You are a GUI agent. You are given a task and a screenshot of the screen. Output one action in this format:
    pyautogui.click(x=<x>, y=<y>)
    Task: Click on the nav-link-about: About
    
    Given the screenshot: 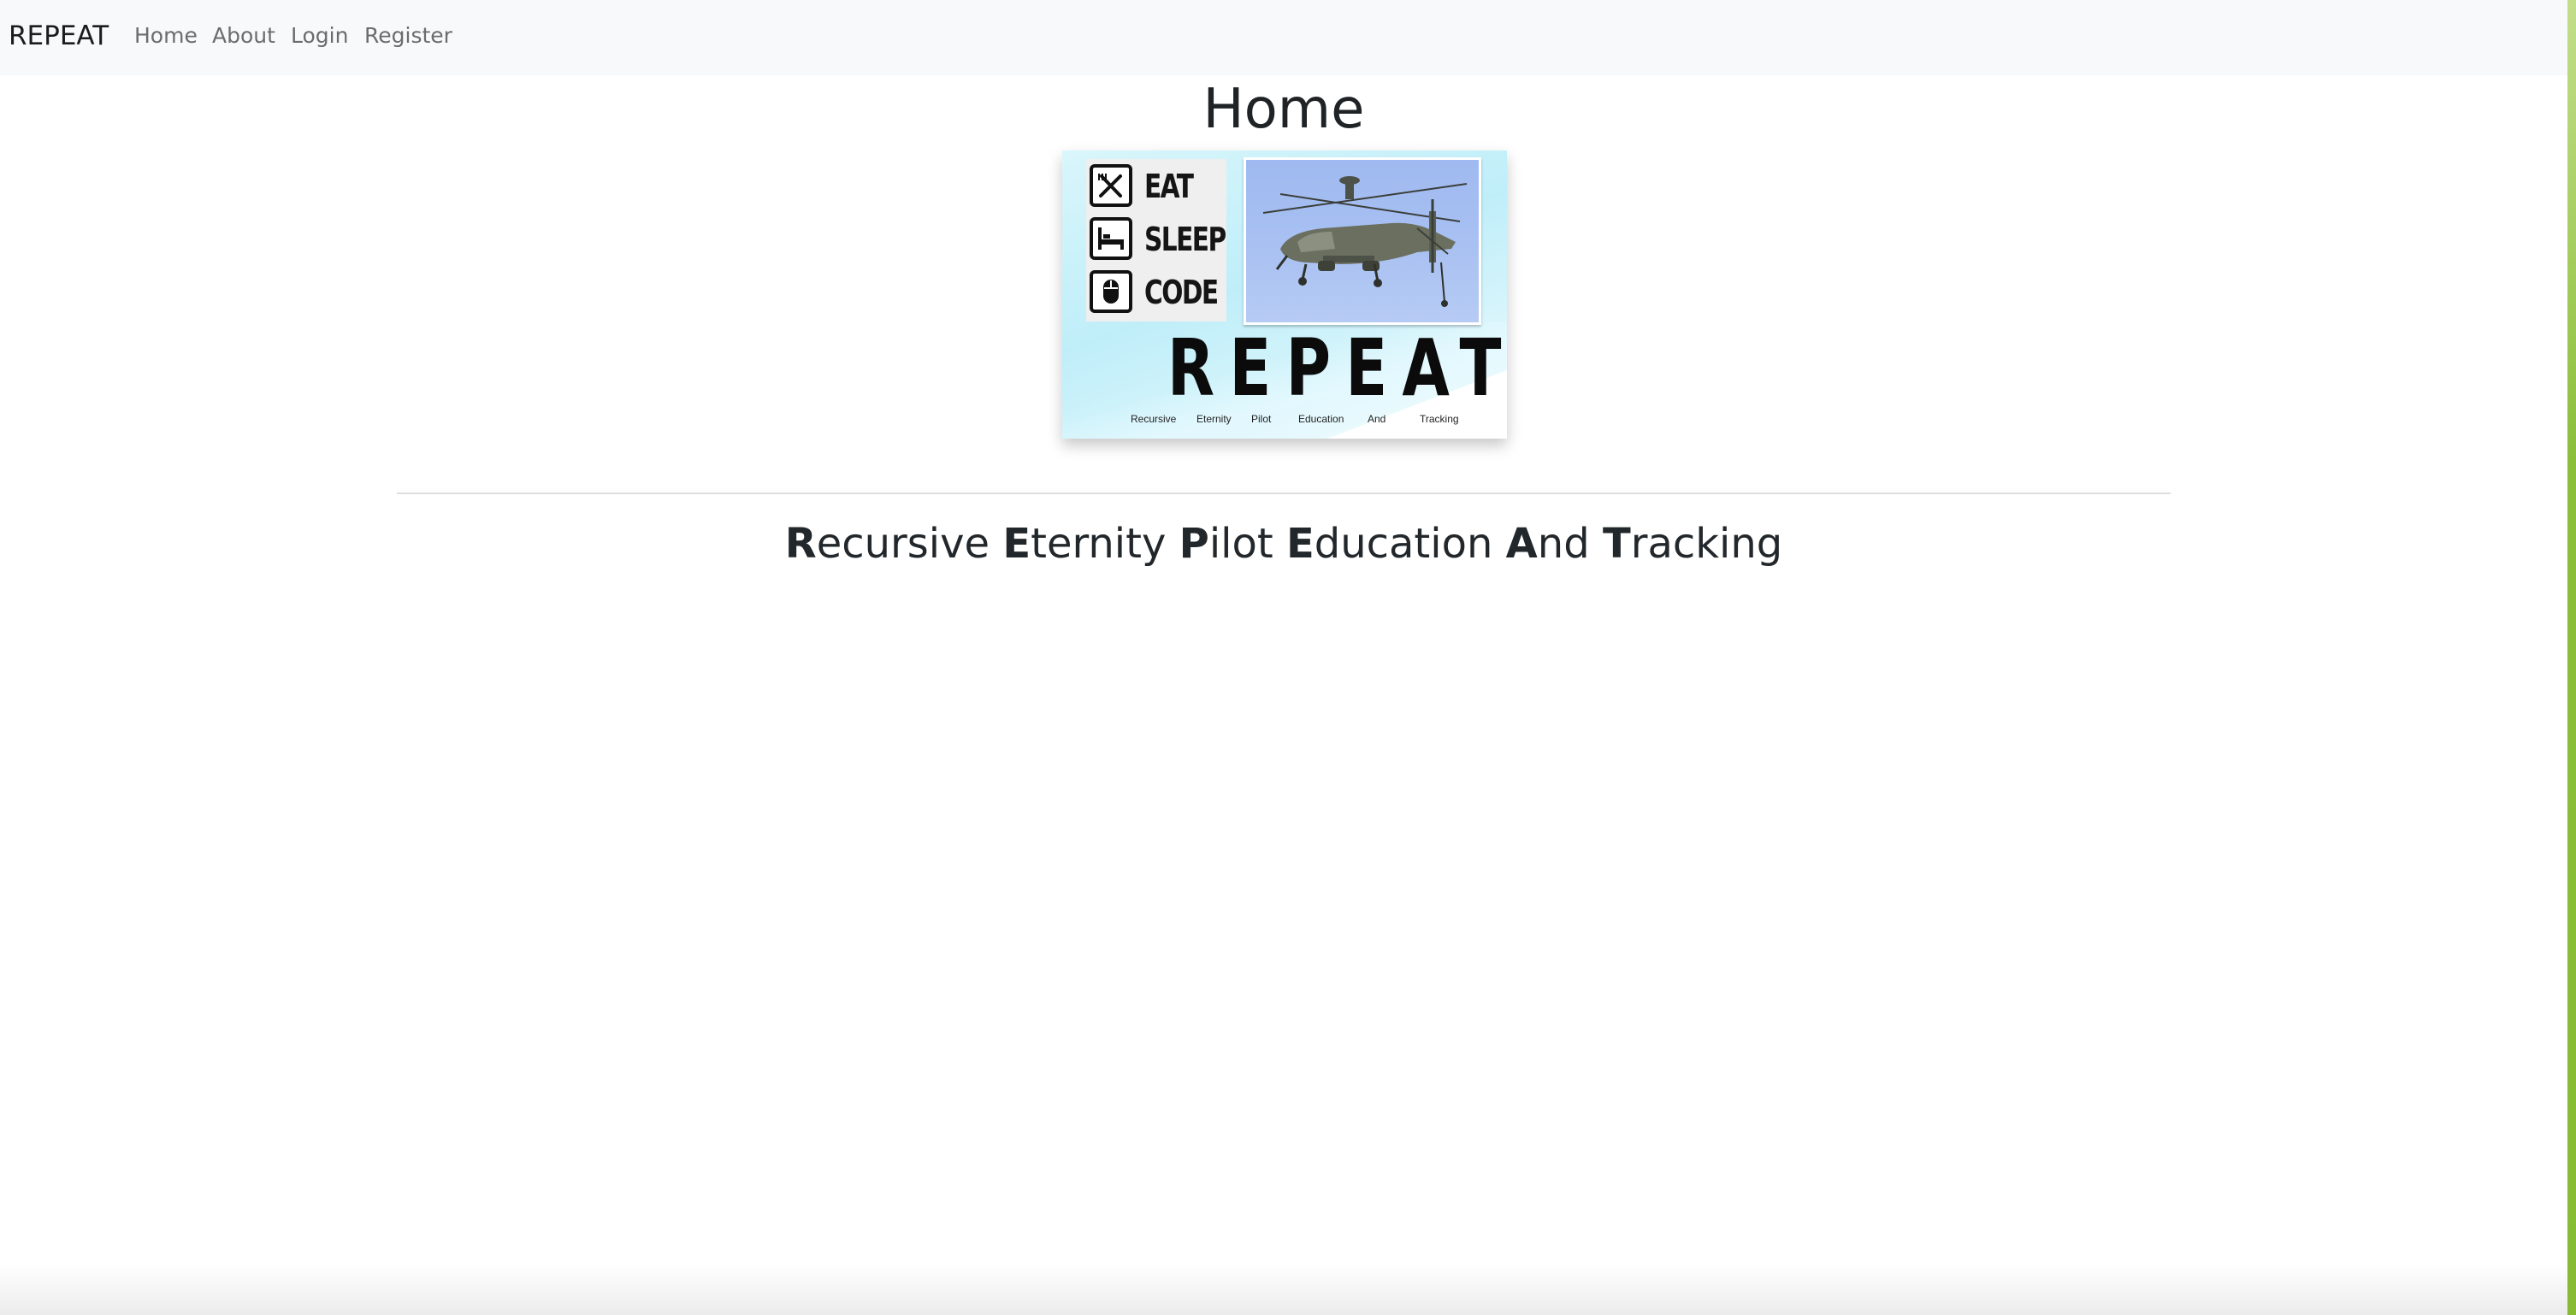 What is the action you would take?
    pyautogui.click(x=243, y=36)
    